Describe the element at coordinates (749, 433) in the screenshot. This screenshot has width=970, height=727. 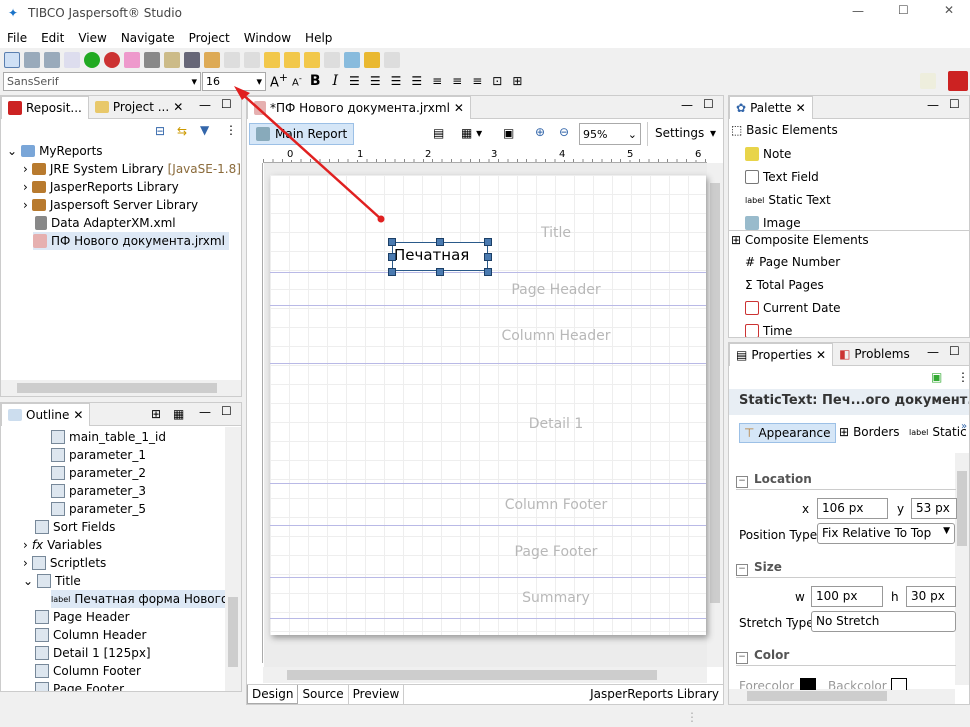
I see `ruler-icon: ⊤` at that location.